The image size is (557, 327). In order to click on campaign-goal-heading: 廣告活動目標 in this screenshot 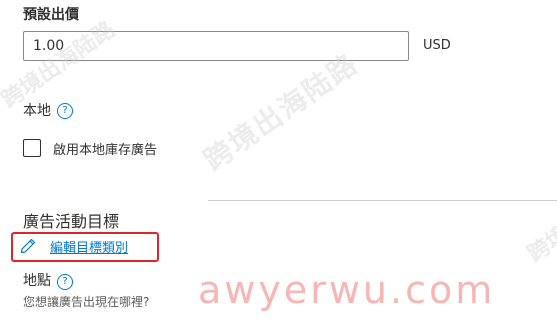, I will do `click(71, 221)`.